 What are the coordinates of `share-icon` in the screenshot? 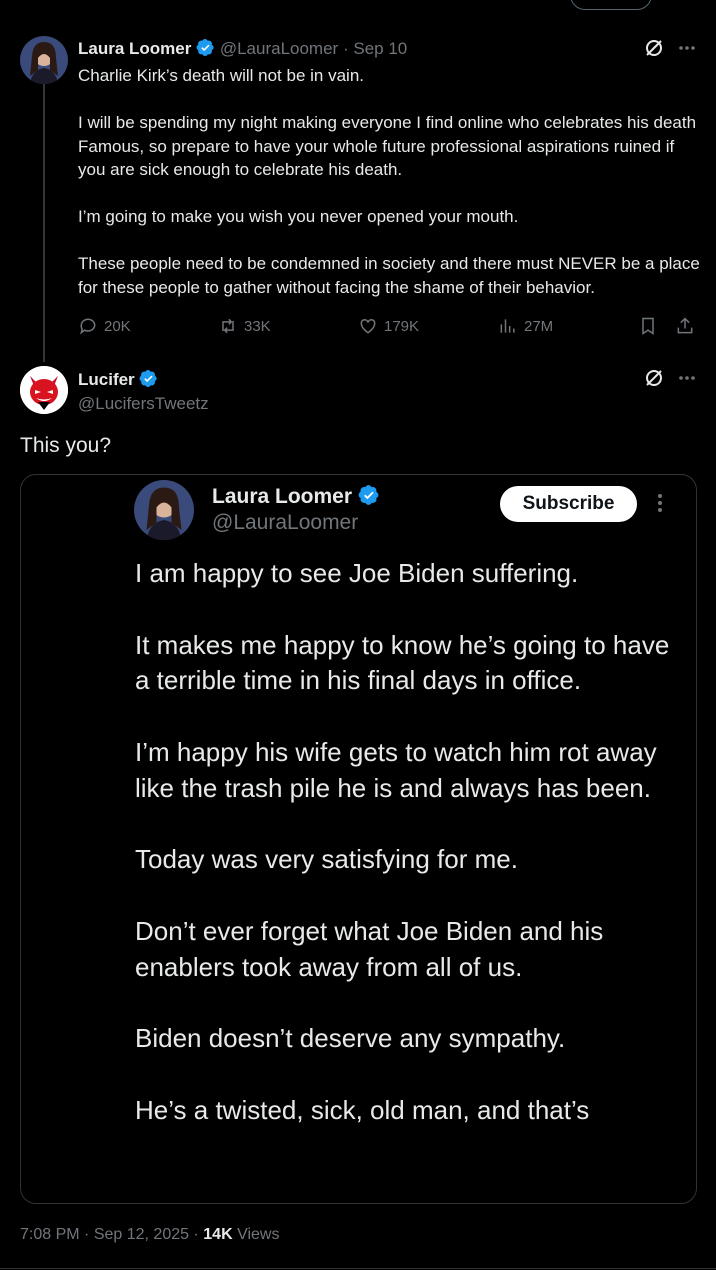 It's located at (685, 325).